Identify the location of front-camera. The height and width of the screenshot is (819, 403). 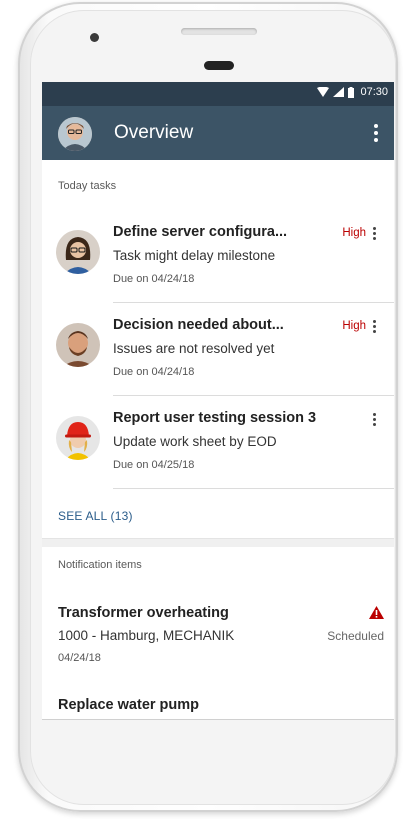
(94, 37).